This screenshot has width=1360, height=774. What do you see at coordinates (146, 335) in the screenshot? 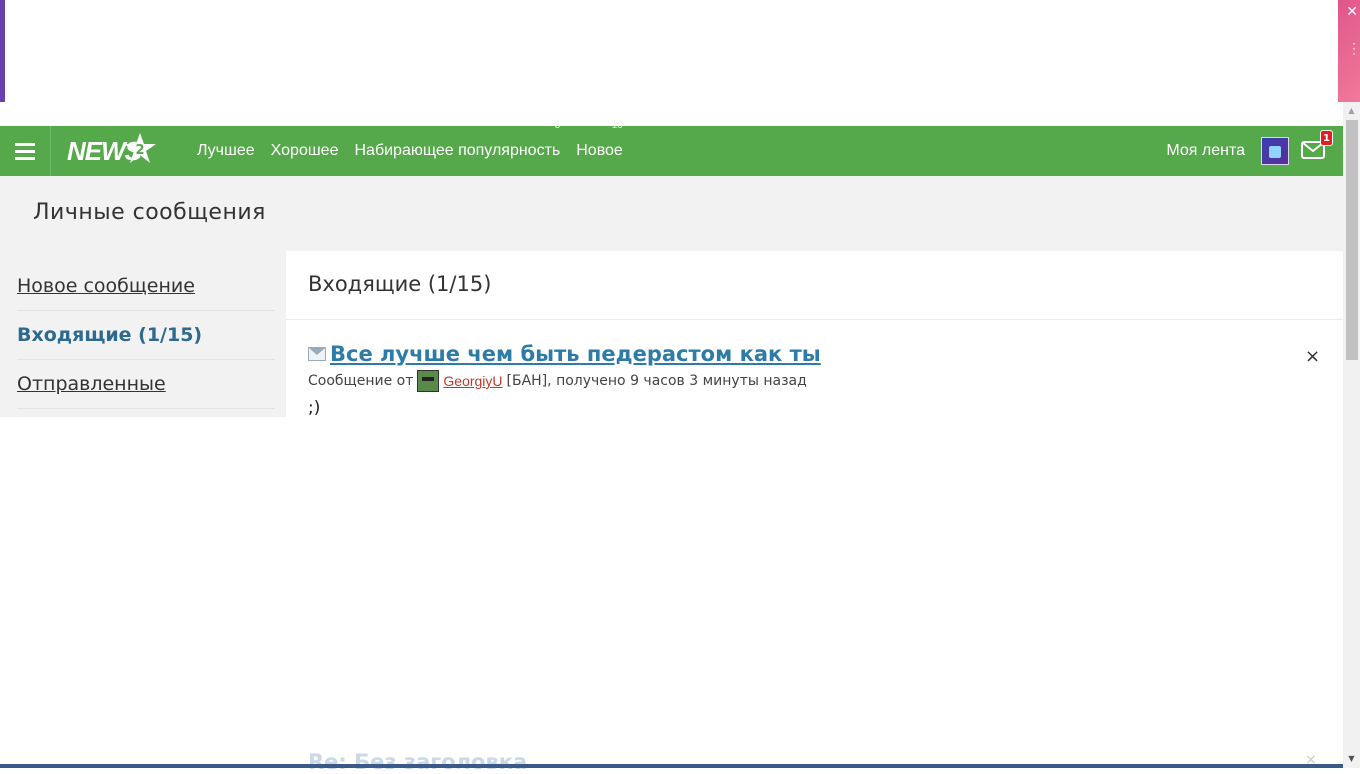
I see `sidebar-item-inbox: Входящие (1/15)` at bounding box center [146, 335].